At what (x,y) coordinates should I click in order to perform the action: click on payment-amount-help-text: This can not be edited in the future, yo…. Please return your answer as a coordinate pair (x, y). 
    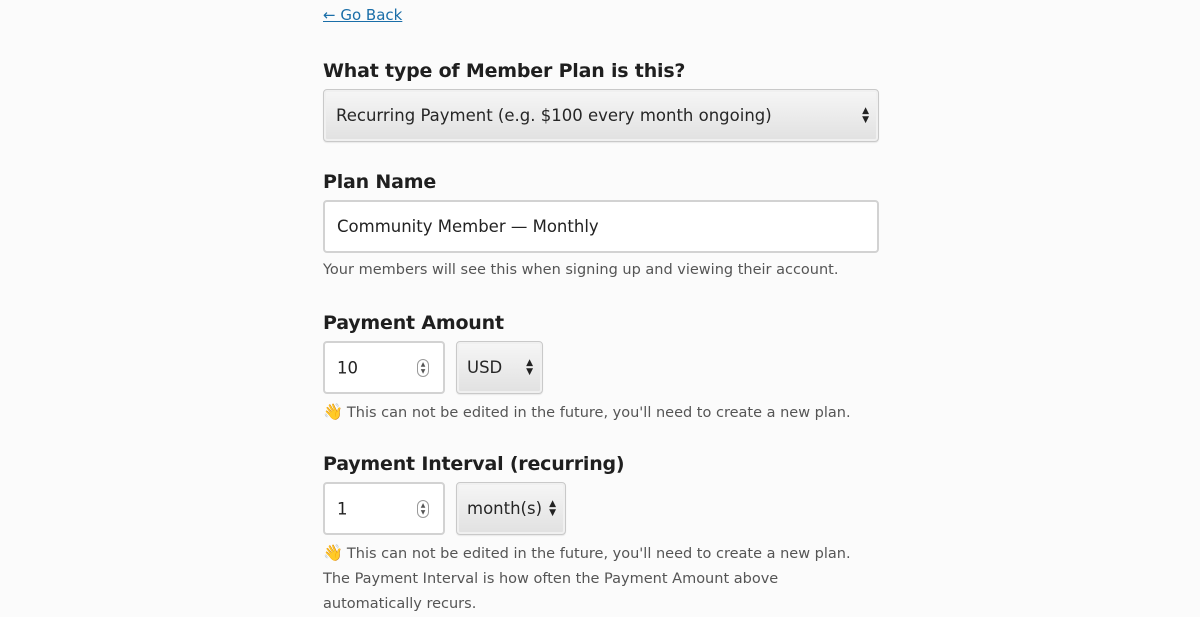
    Looking at the image, I should click on (598, 413).